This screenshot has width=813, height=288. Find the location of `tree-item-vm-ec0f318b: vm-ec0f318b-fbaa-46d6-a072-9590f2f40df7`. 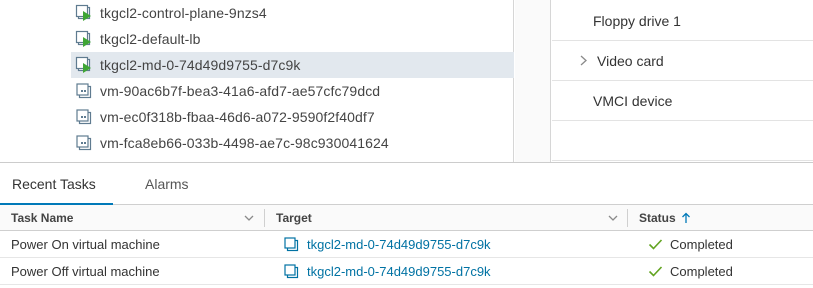

tree-item-vm-ec0f318b: vm-ec0f318b-fbaa-46d6-a072-9590f2f40df7 is located at coordinates (292, 117).